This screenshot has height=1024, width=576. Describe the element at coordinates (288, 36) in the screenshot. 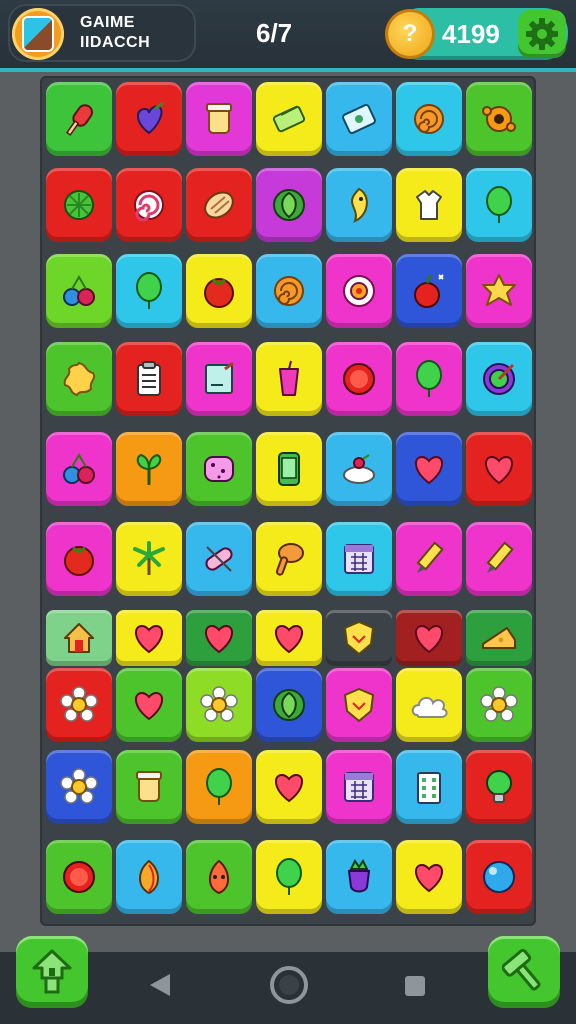

I see `top-bar: GAIME IIDACCH 6/7 ? 4199` at that location.